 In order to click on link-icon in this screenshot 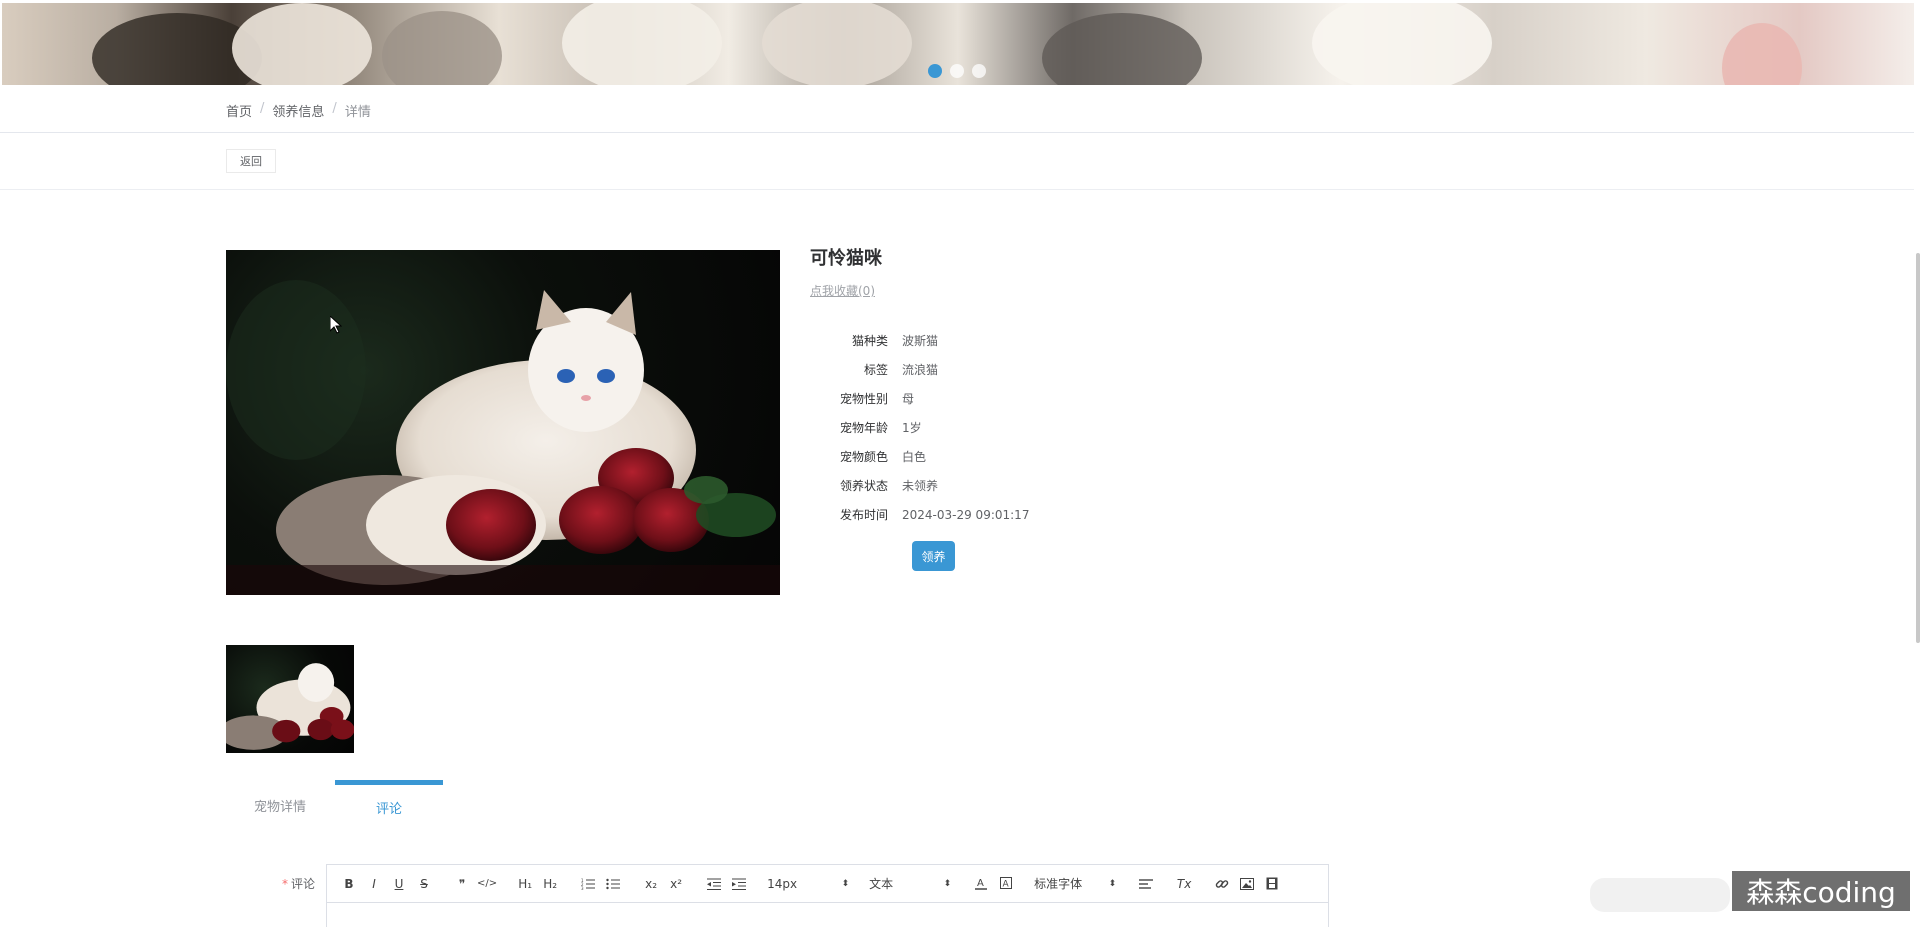, I will do `click(1222, 884)`.